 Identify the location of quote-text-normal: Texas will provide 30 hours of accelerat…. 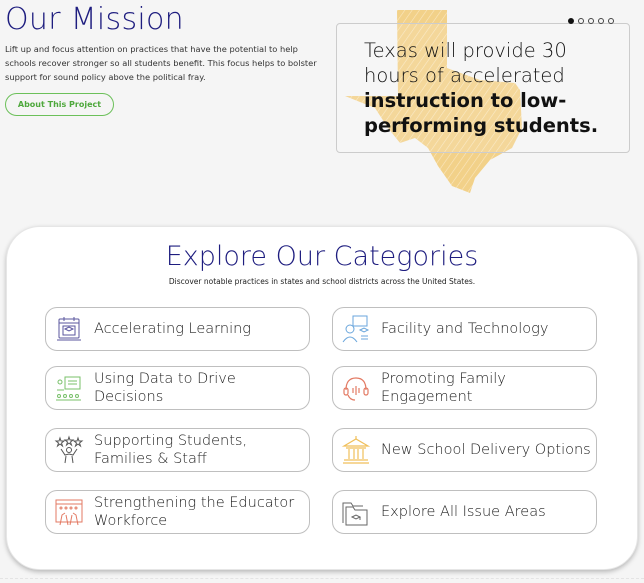
(465, 63).